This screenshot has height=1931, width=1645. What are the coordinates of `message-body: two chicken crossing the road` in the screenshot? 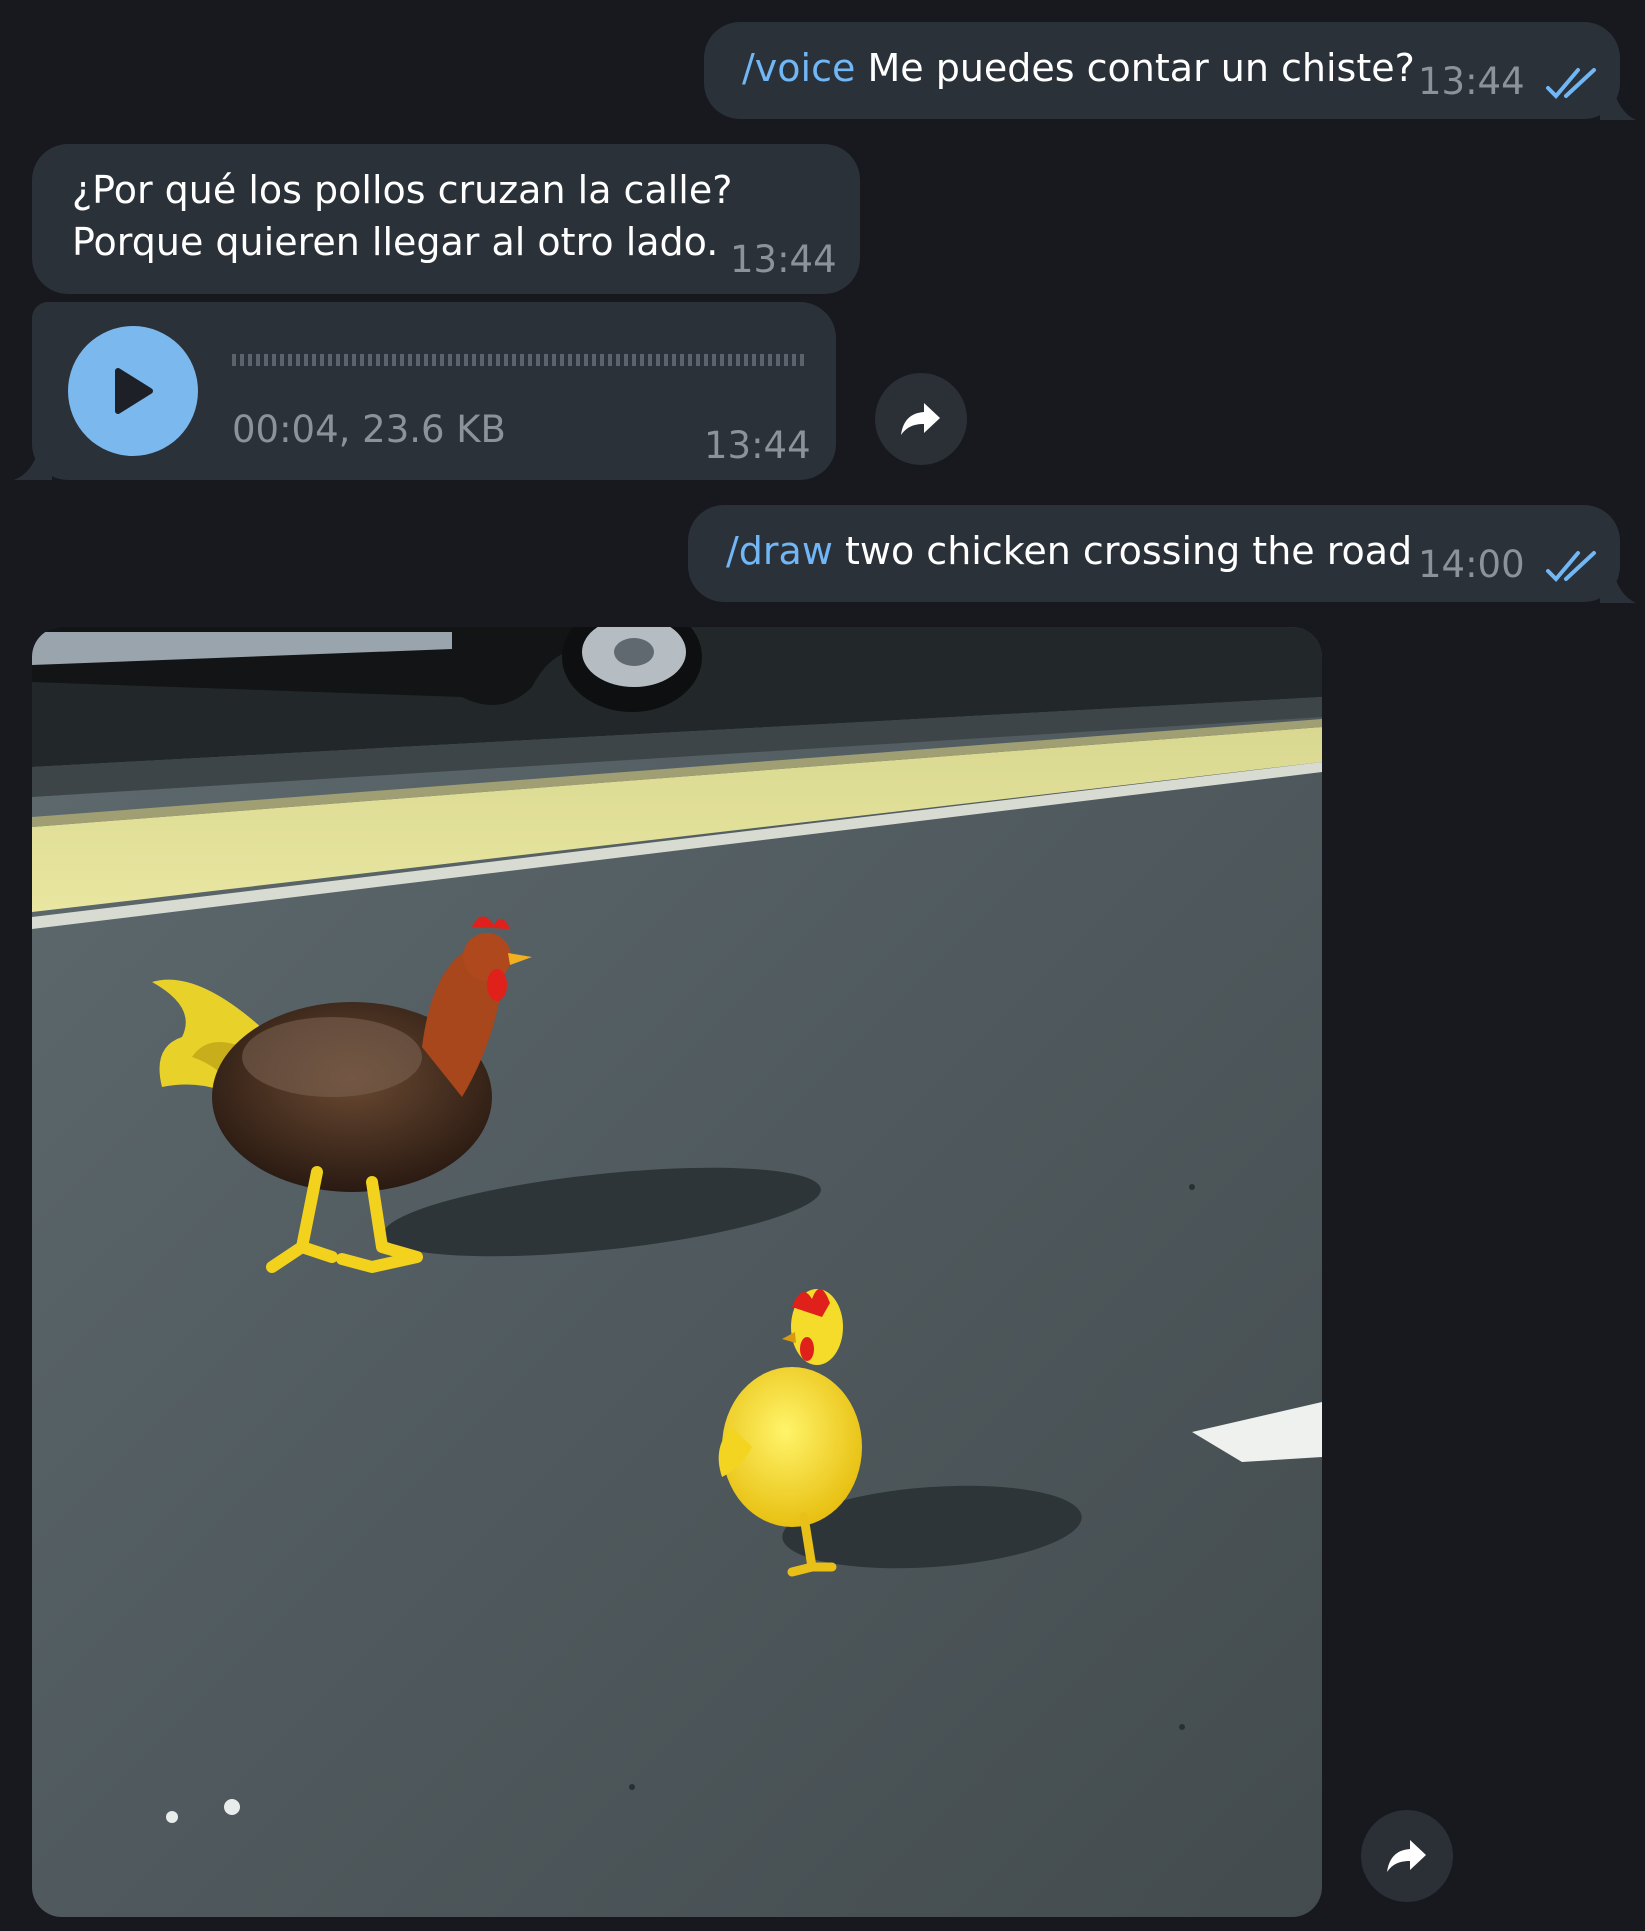 It's located at (1122, 551).